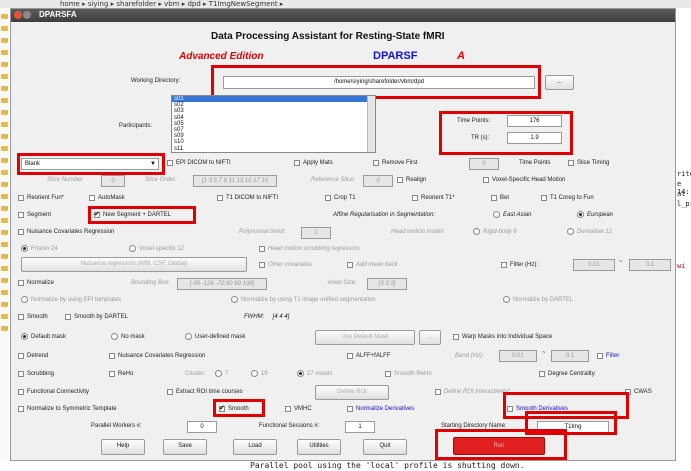 The image size is (691, 471). Describe the element at coordinates (21, 198) in the screenshot. I see `reorient-fun-checkbox` at that location.